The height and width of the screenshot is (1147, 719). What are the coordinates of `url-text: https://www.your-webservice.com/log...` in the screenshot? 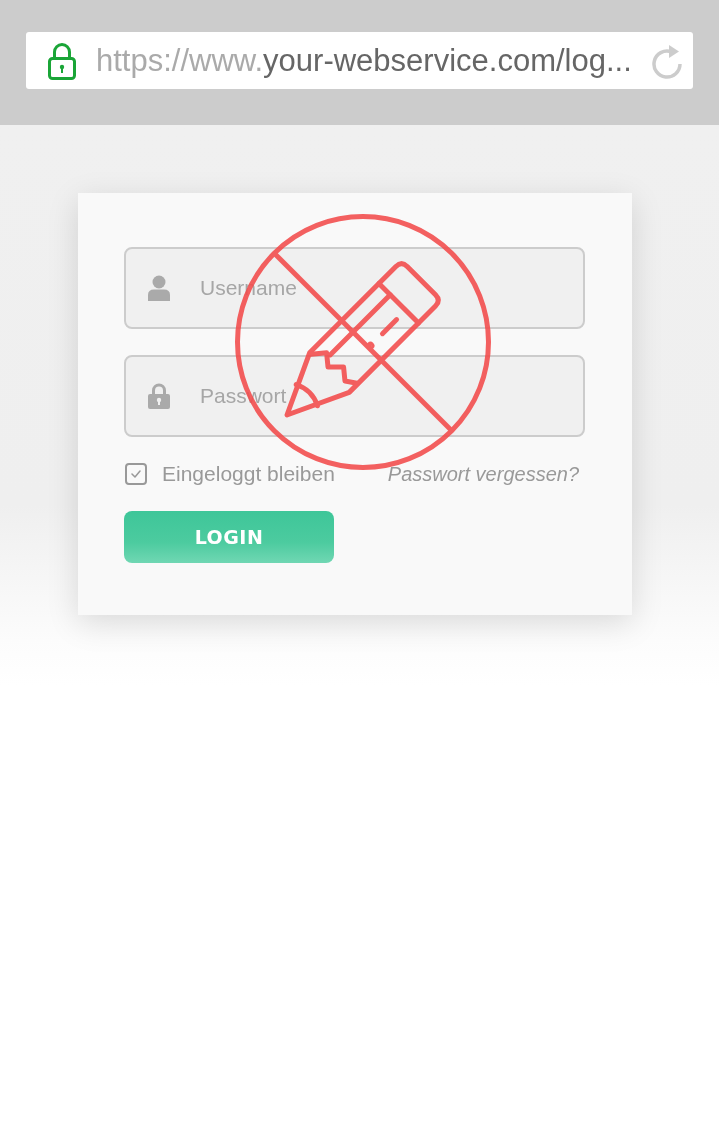 It's located at (364, 60).